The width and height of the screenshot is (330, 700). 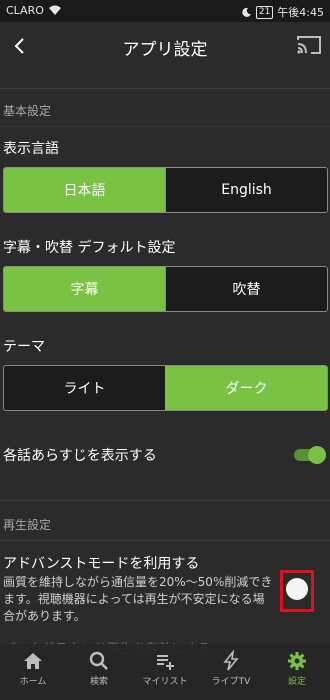 What do you see at coordinates (27, 111) in the screenshot?
I see `section-label-basic: 基本設定` at bounding box center [27, 111].